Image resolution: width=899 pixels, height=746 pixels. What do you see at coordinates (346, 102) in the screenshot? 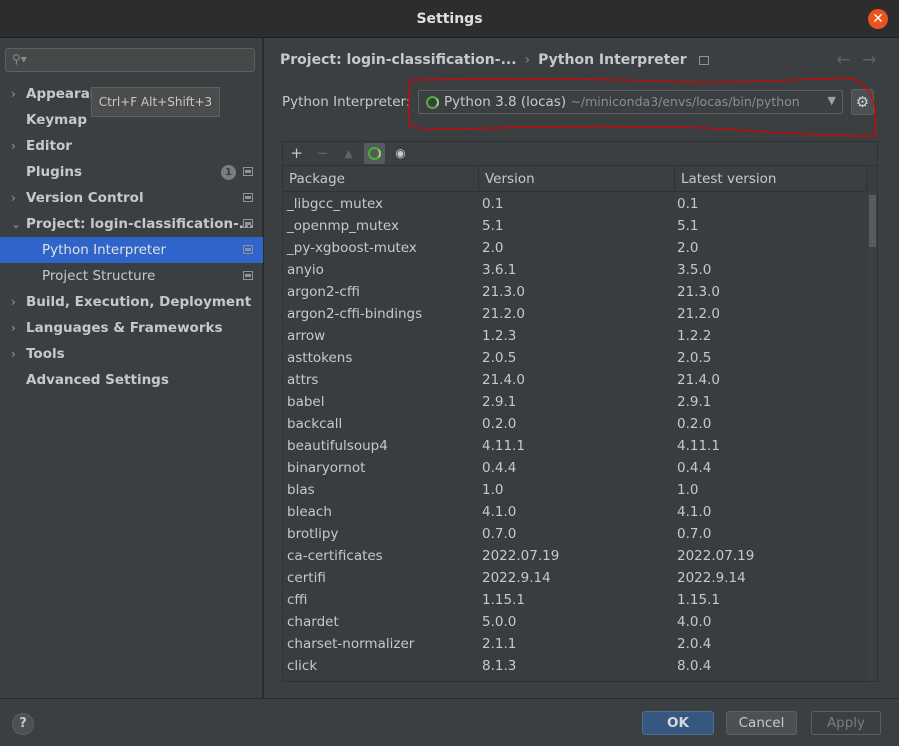
I see `interpreter-label: Python Interpreter:` at bounding box center [346, 102].